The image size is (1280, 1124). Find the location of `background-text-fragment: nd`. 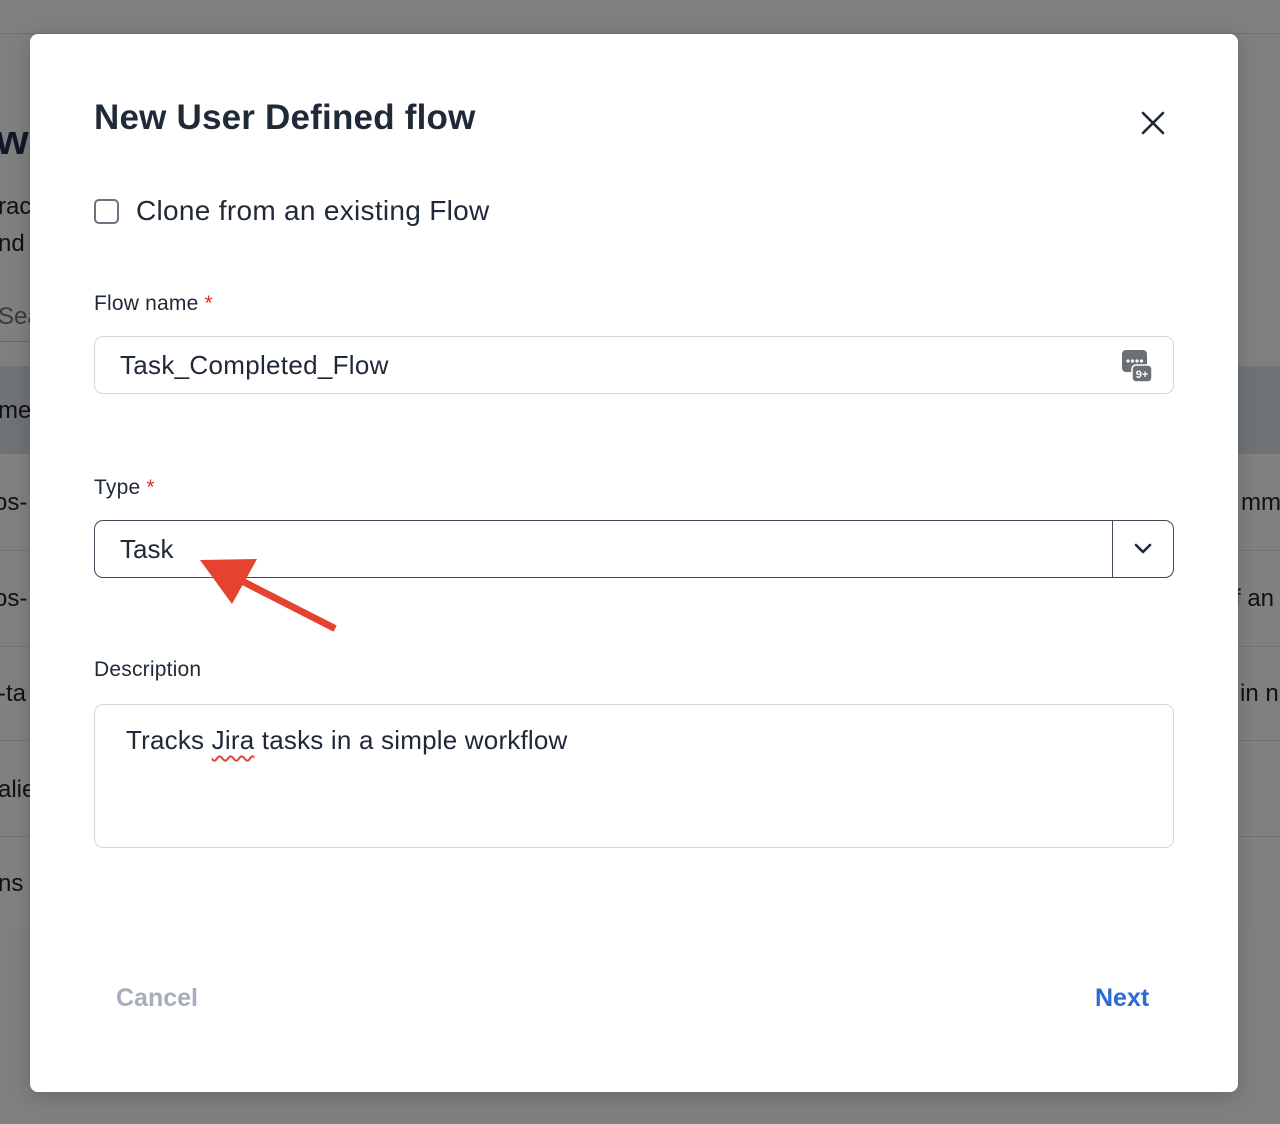

background-text-fragment: nd is located at coordinates (12, 243).